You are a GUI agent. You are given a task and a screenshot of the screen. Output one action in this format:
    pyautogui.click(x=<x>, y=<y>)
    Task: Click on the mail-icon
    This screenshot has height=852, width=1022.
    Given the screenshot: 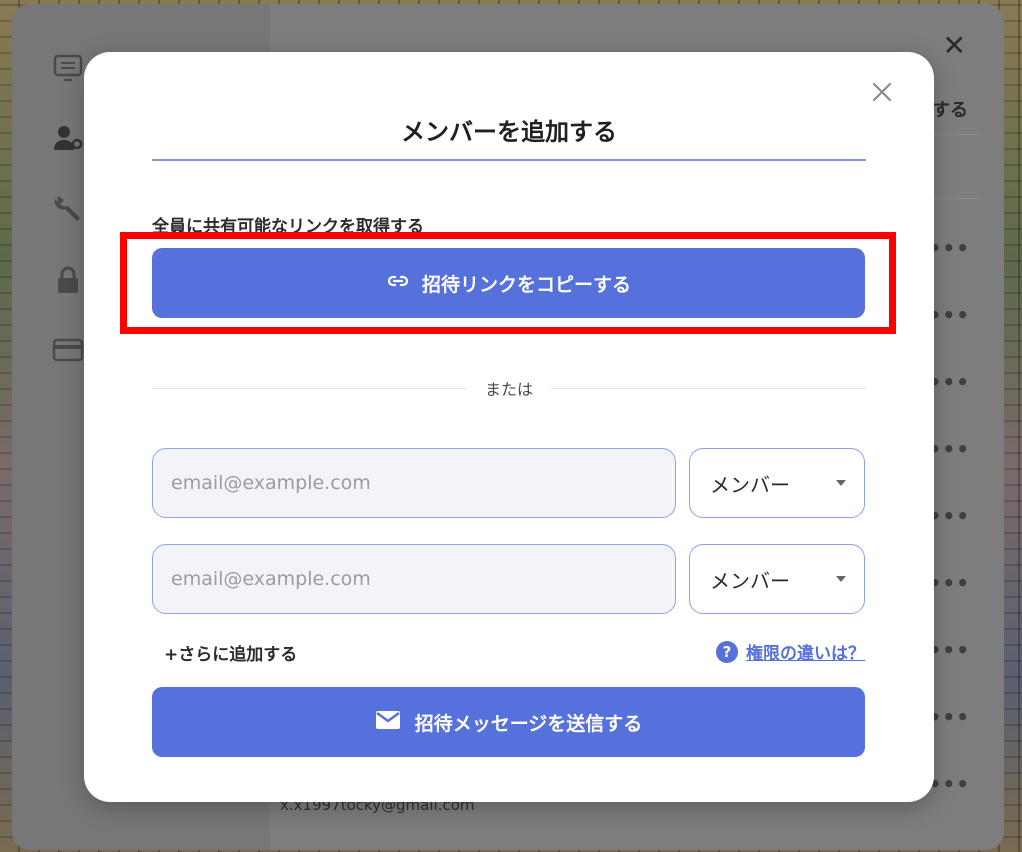 What is the action you would take?
    pyautogui.click(x=388, y=722)
    